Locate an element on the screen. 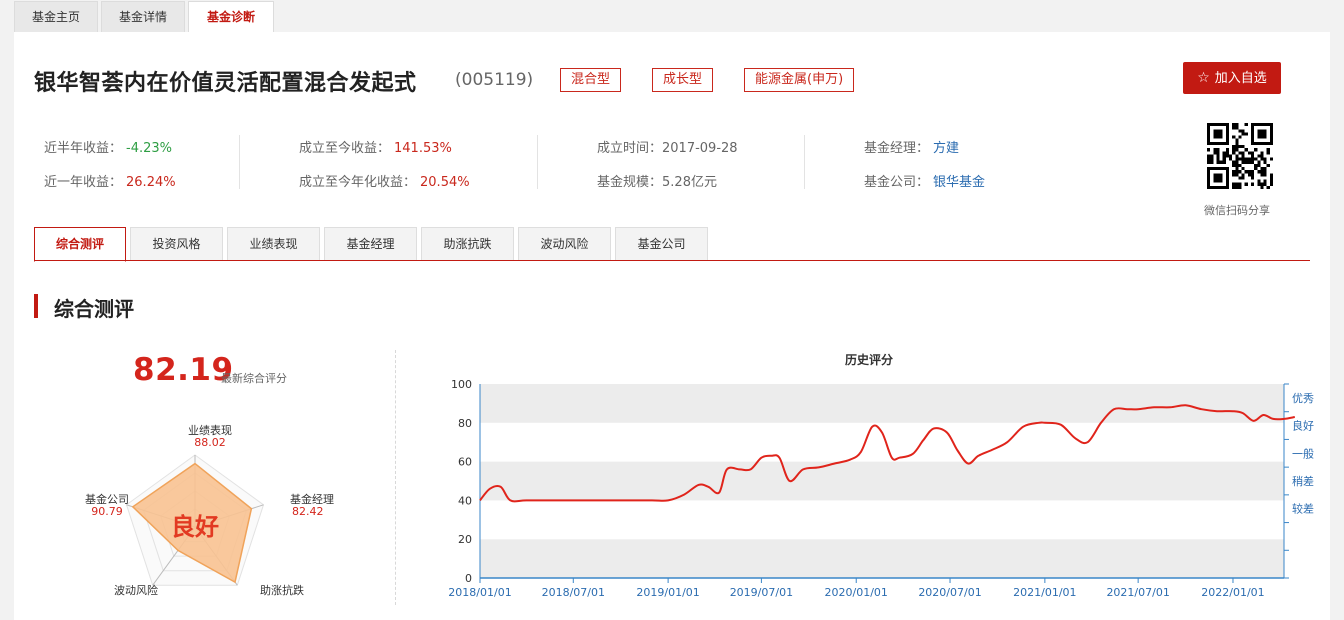  stat-label: 基金规模： is located at coordinates (630, 182).